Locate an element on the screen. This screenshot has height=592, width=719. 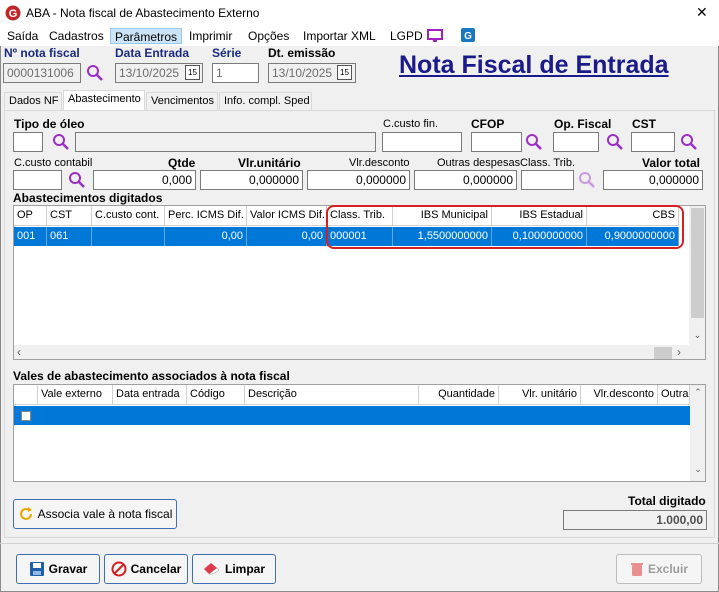
associa-vale-button: Associa vale à nota fiscal is located at coordinates (95, 514).